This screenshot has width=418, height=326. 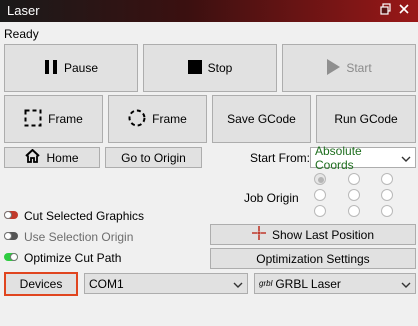 What do you see at coordinates (21, 34) in the screenshot?
I see `status-text: Ready` at bounding box center [21, 34].